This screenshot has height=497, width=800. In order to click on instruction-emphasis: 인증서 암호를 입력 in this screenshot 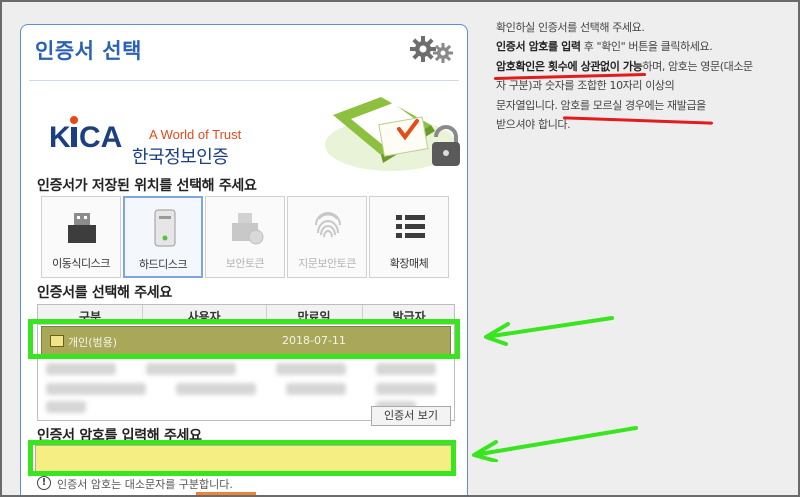, I will do `click(538, 47)`.